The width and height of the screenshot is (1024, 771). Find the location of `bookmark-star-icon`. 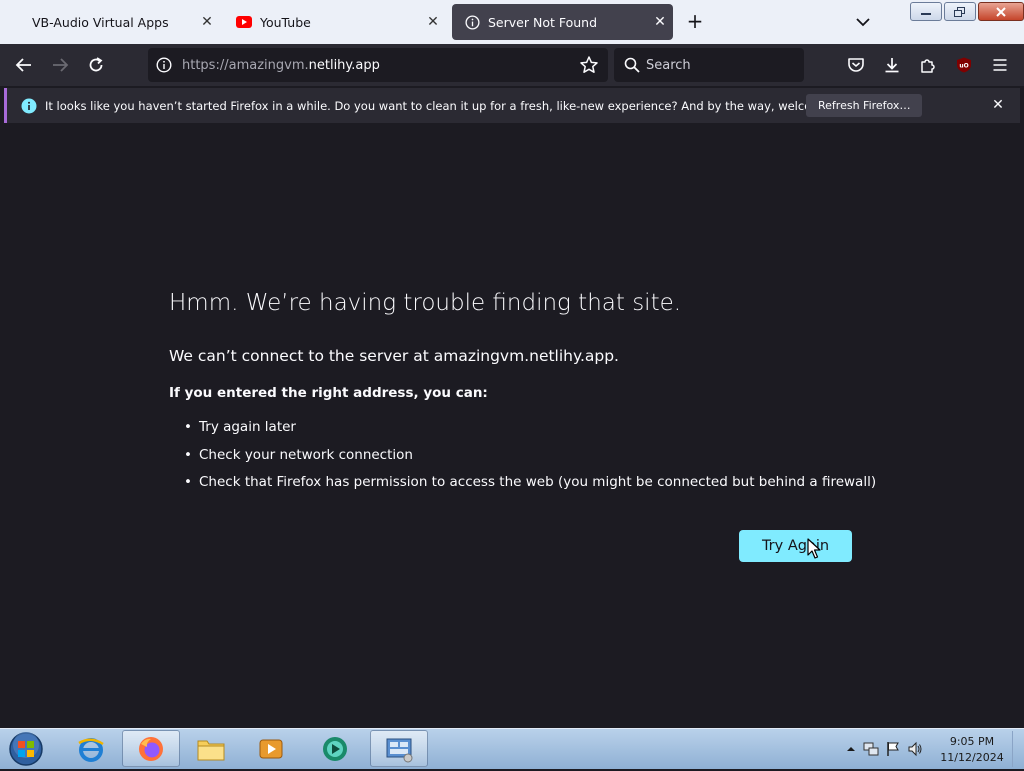

bookmark-star-icon is located at coordinates (589, 65).